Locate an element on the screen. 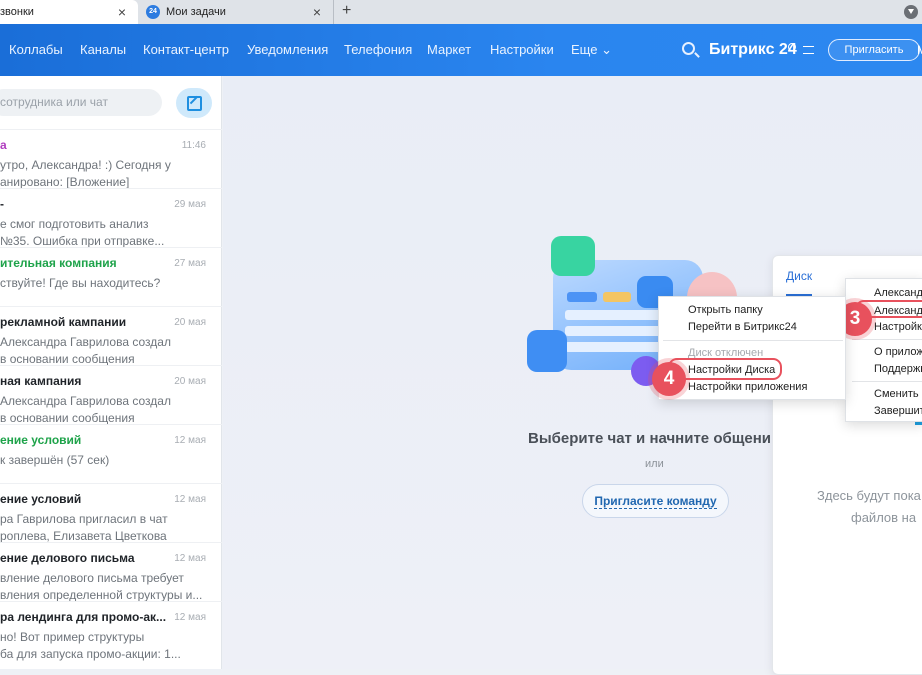  empty-state-or: или is located at coordinates (654, 464).